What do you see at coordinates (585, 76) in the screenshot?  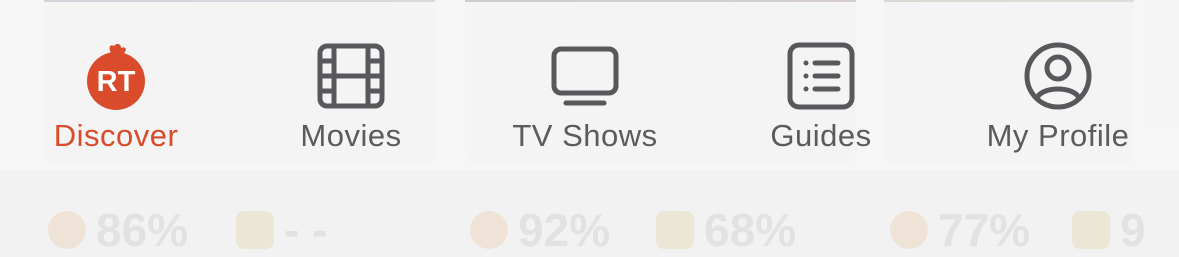 I see `tv-icon` at bounding box center [585, 76].